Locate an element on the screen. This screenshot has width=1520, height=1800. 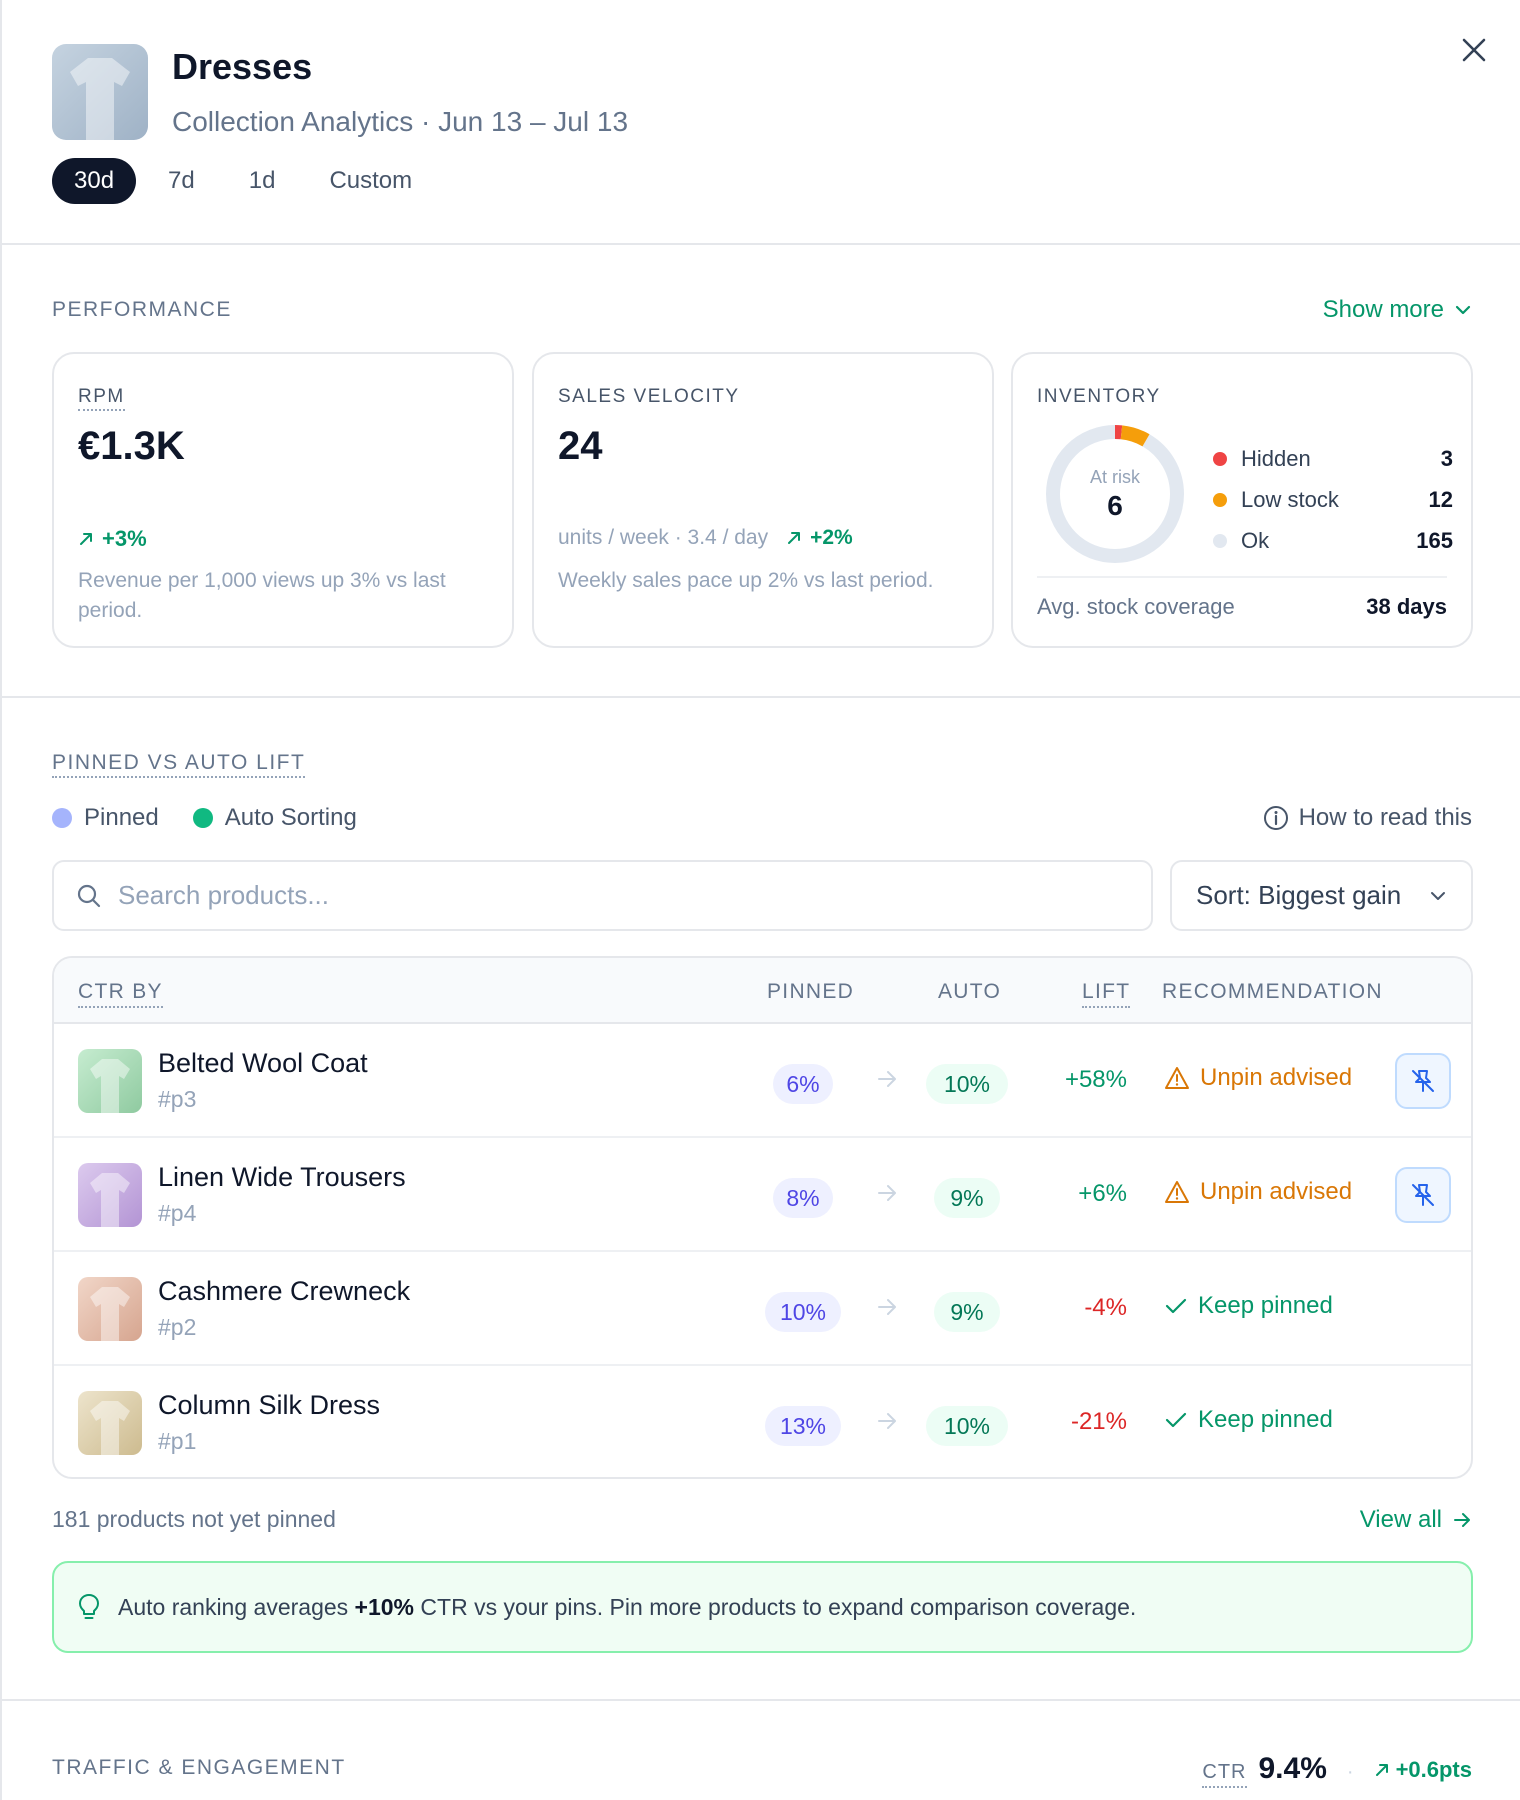
pinned-ctr: 6% is located at coordinates (803, 1084).